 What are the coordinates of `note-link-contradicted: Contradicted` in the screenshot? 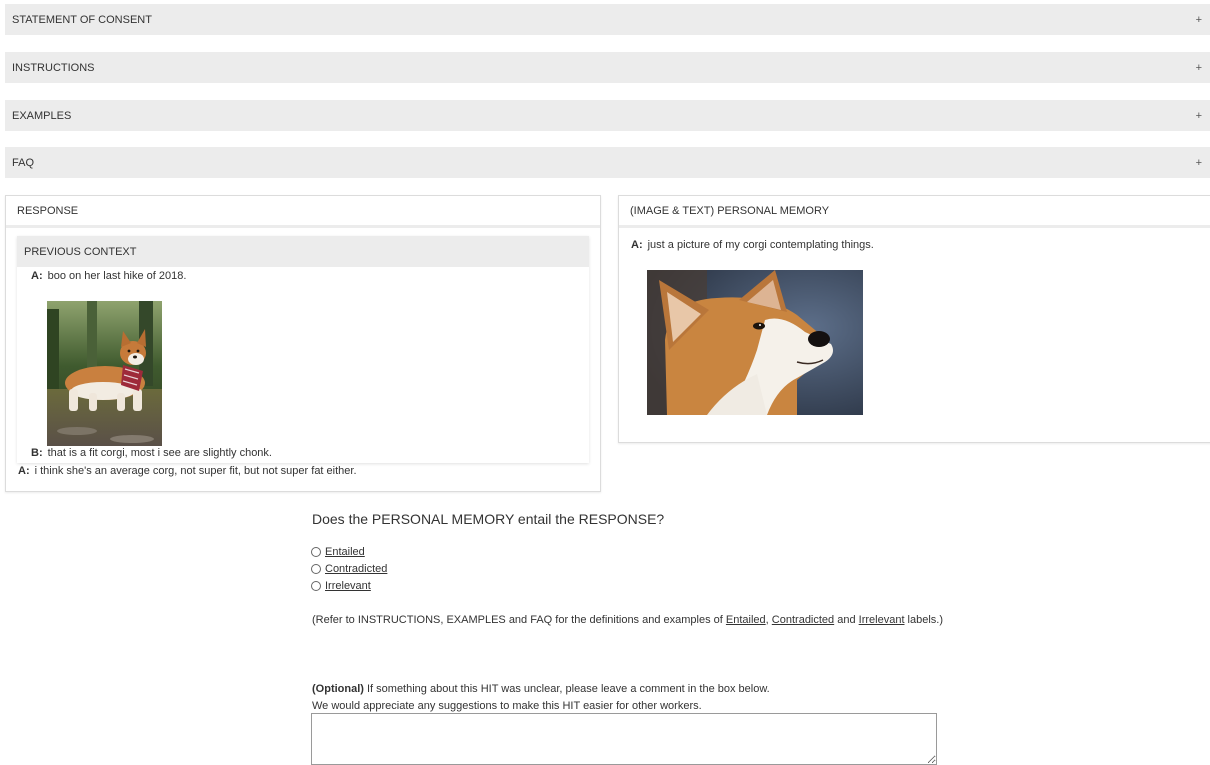 It's located at (803, 620).